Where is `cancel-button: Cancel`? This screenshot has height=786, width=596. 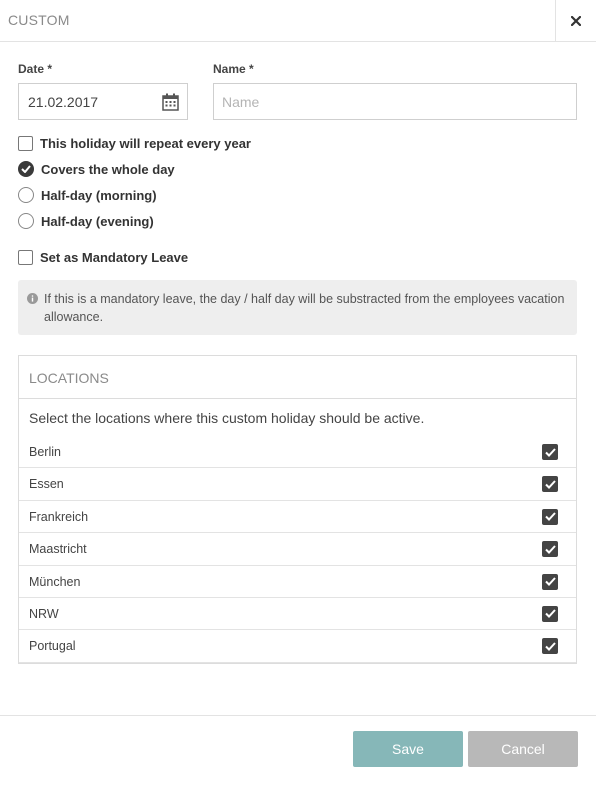 cancel-button: Cancel is located at coordinates (523, 749).